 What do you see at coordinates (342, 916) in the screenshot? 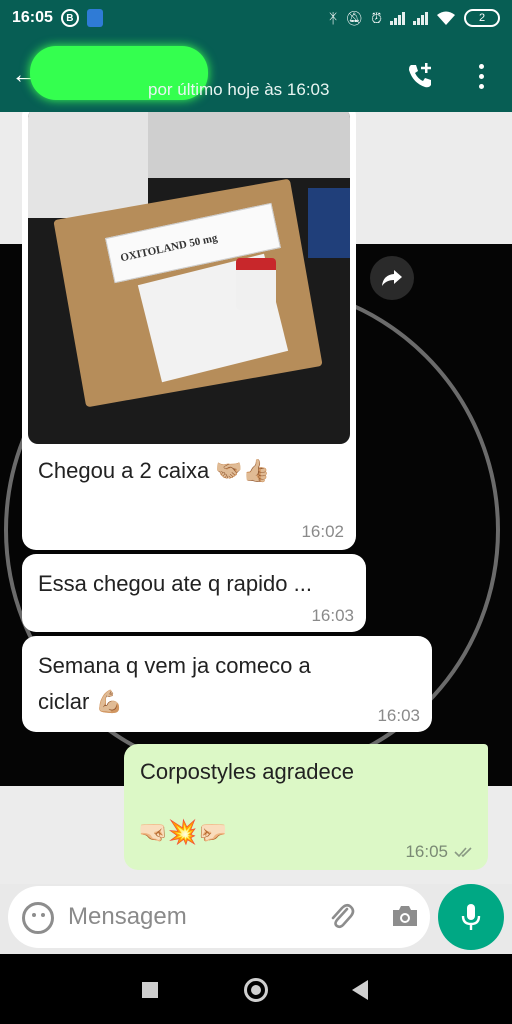
I see `attach-icon` at bounding box center [342, 916].